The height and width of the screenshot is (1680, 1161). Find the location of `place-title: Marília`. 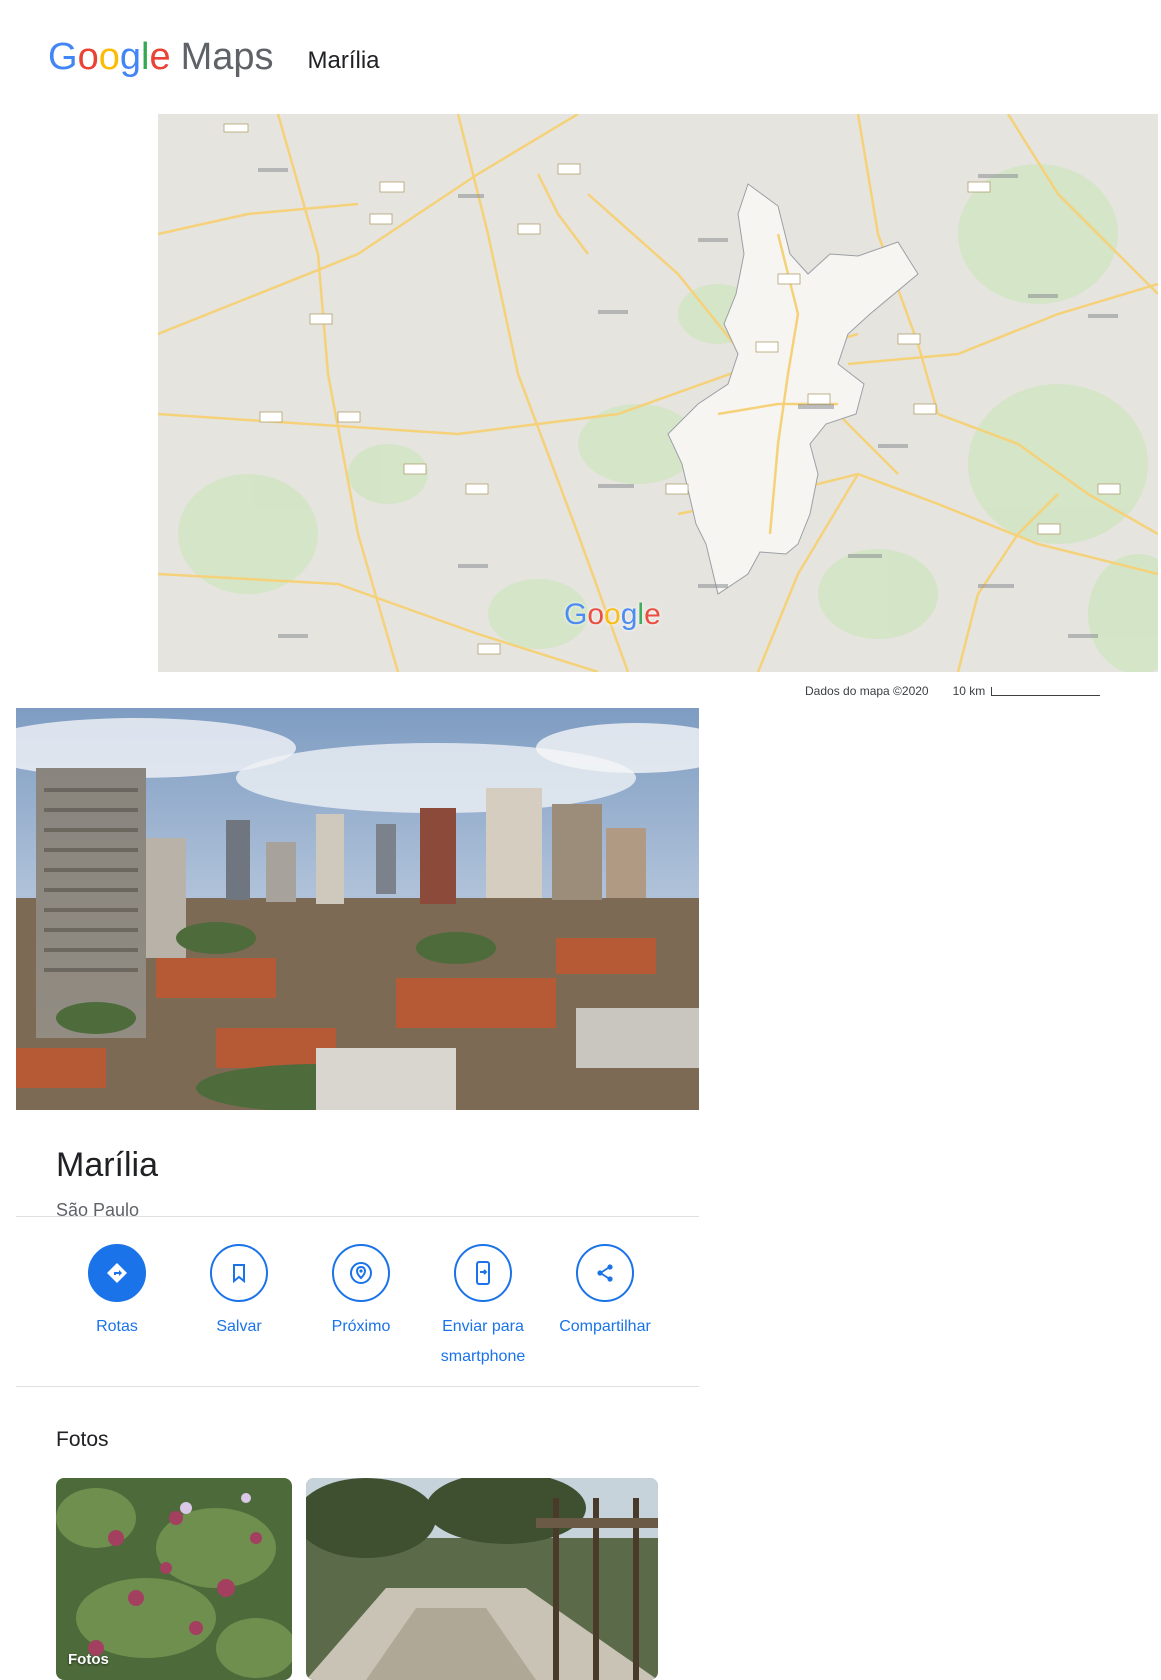

place-title: Marília is located at coordinates (107, 1165).